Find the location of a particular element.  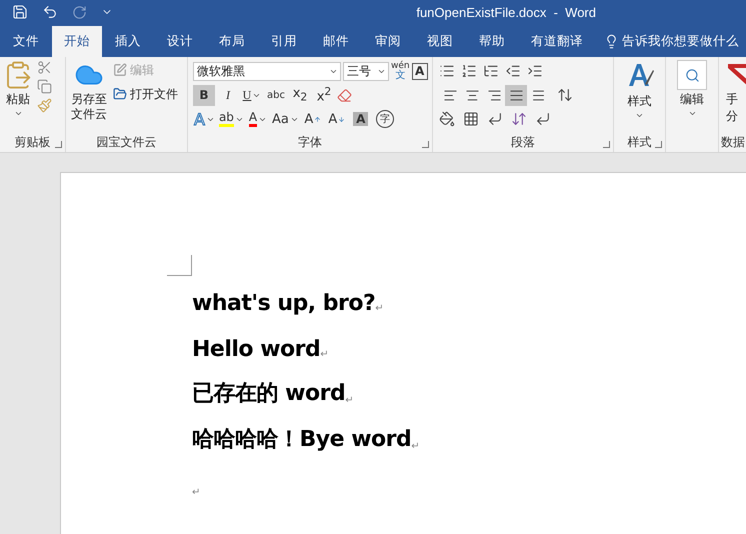

cut-icon is located at coordinates (44, 67).